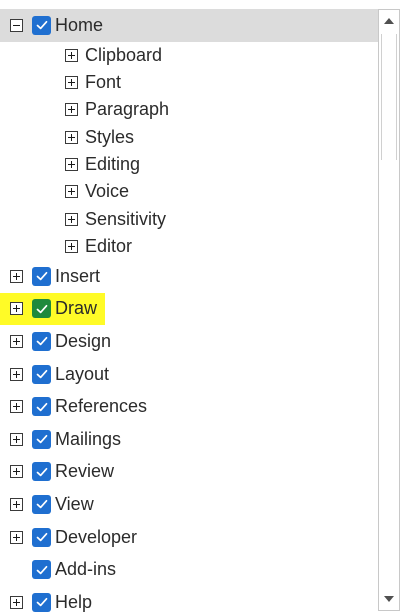 Image resolution: width=406 pixels, height=614 pixels. What do you see at coordinates (54, 374) in the screenshot?
I see `tree-row-content: Layout` at bounding box center [54, 374].